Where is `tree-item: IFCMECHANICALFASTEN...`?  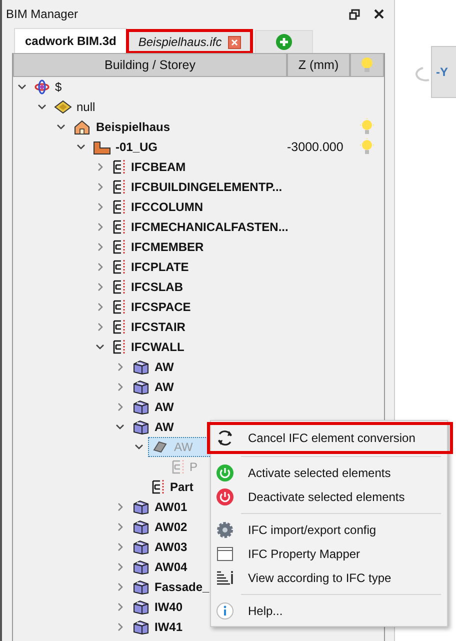 tree-item: IFCMECHANICALFASTEN... is located at coordinates (200, 227).